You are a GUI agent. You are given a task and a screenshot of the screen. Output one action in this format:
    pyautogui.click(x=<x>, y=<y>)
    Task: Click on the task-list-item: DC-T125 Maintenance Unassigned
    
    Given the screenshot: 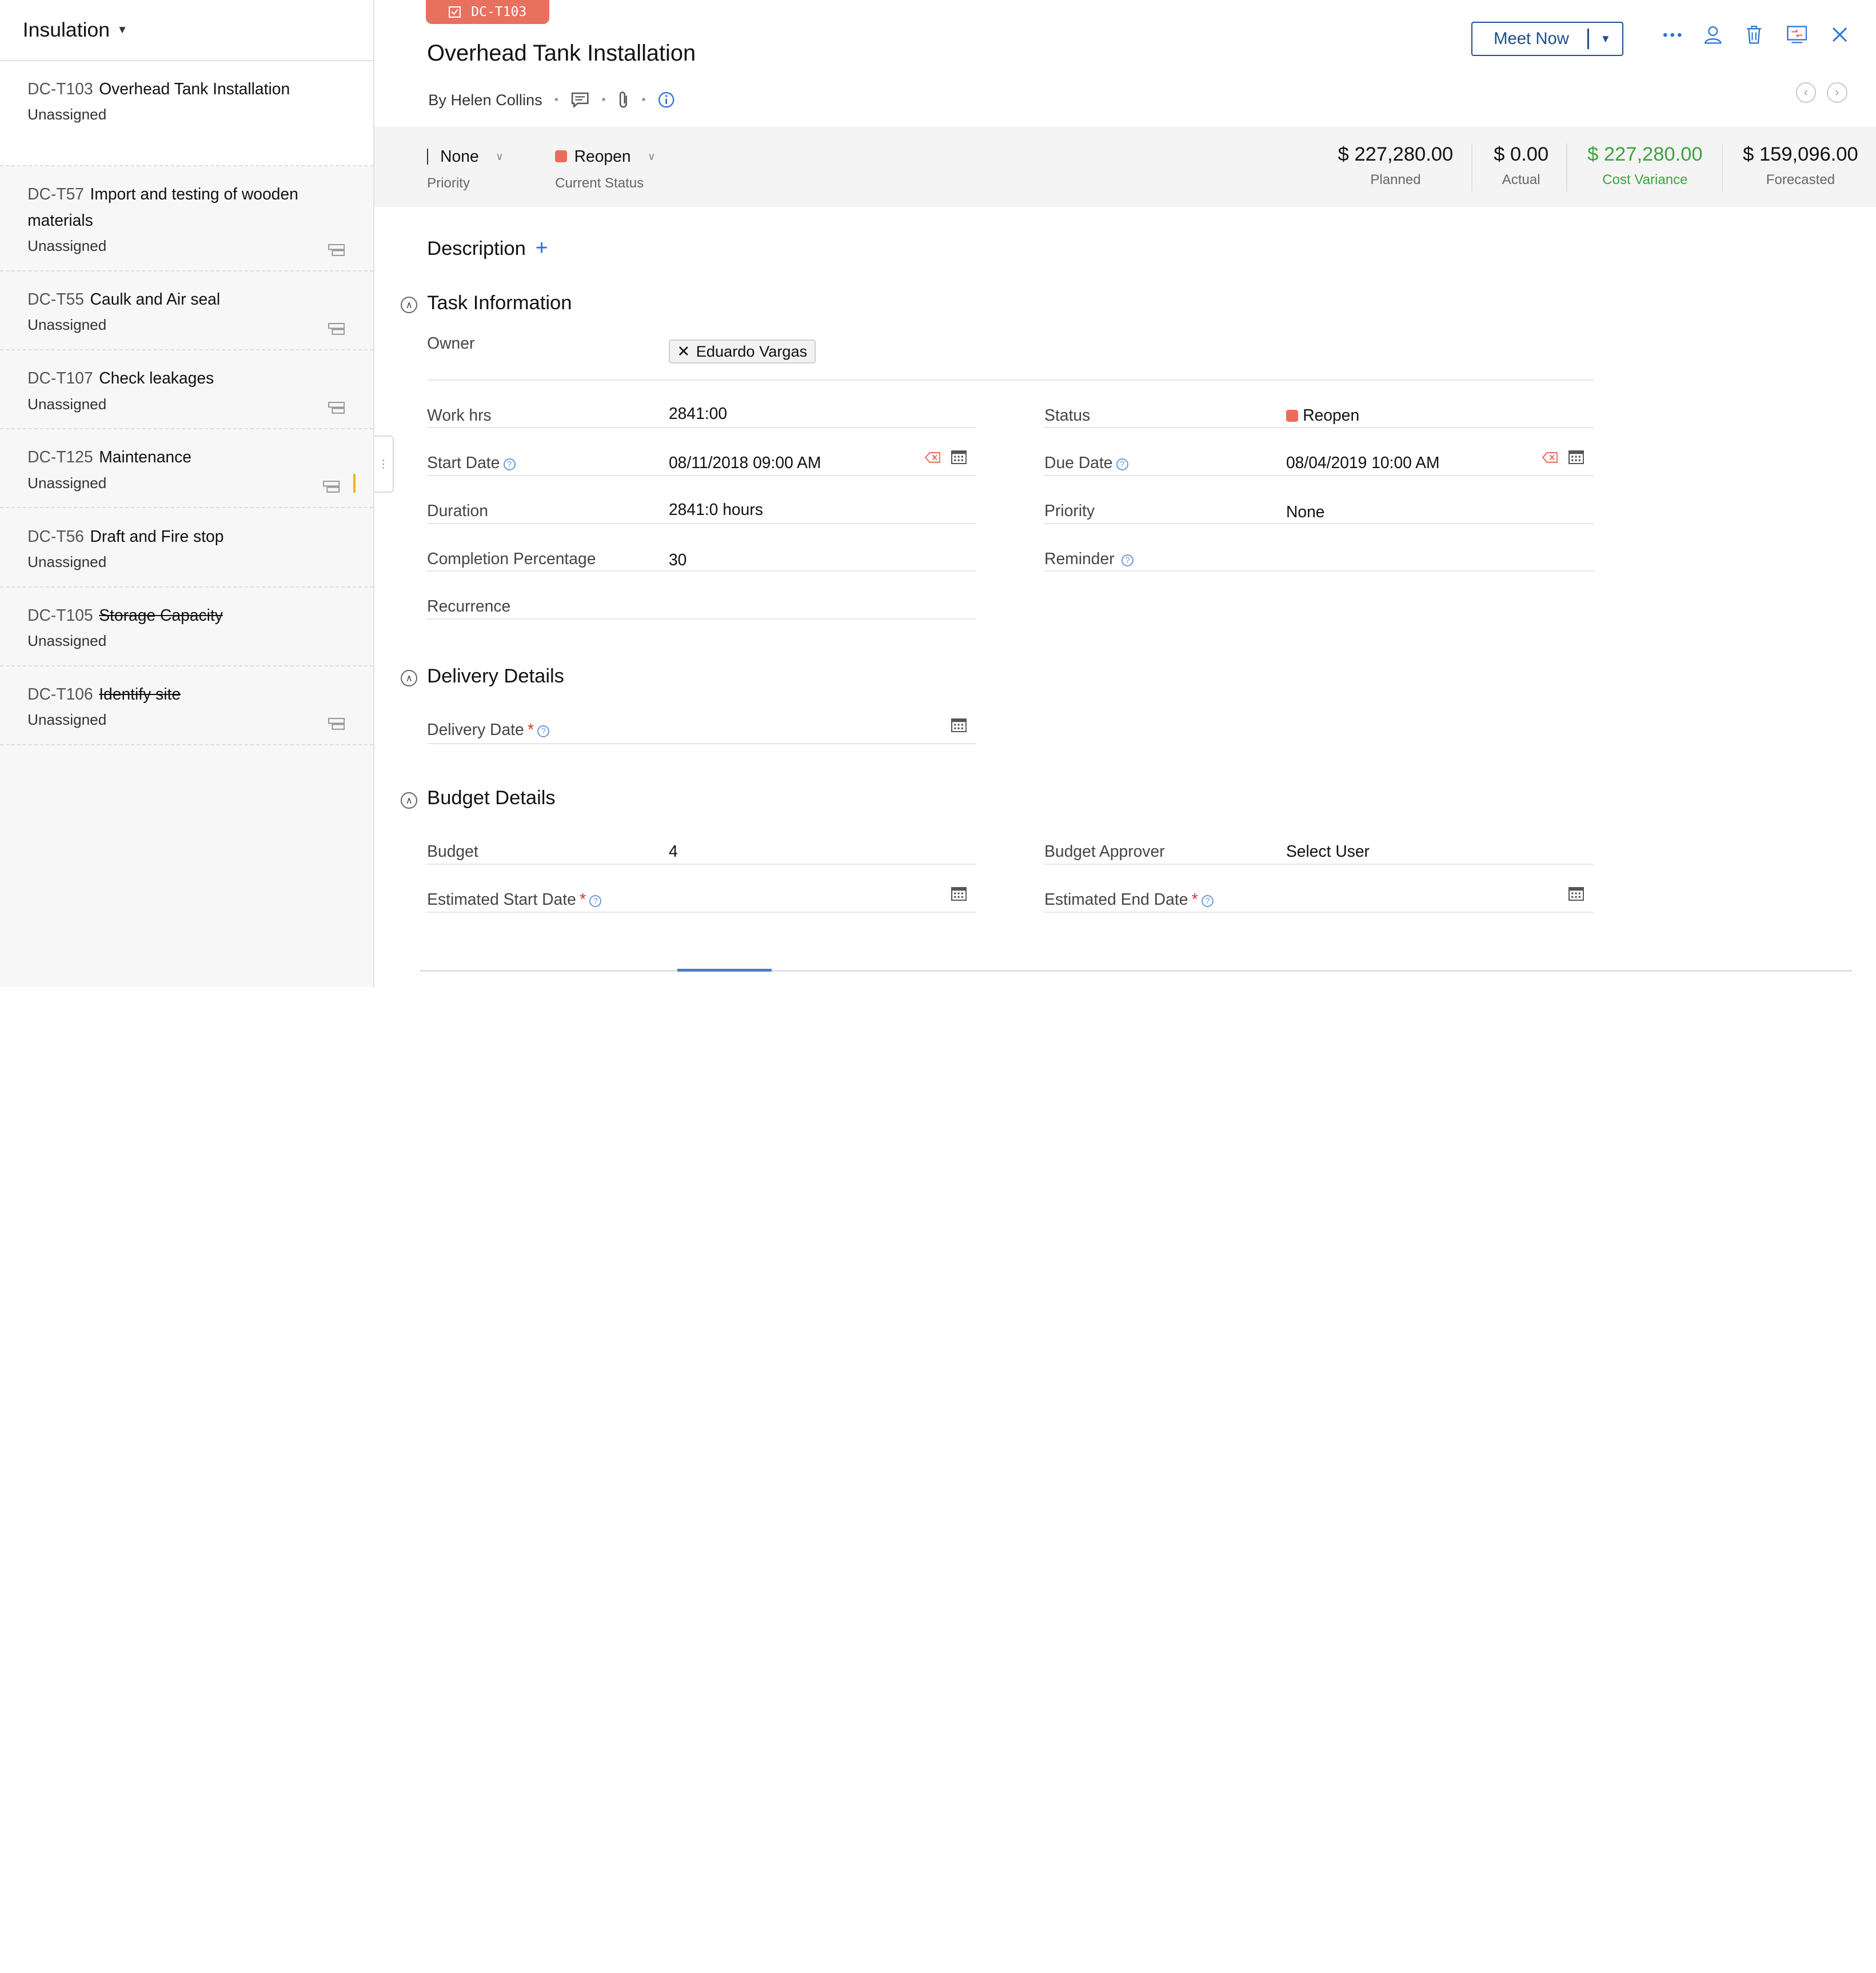 What is the action you would take?
    pyautogui.click(x=187, y=469)
    